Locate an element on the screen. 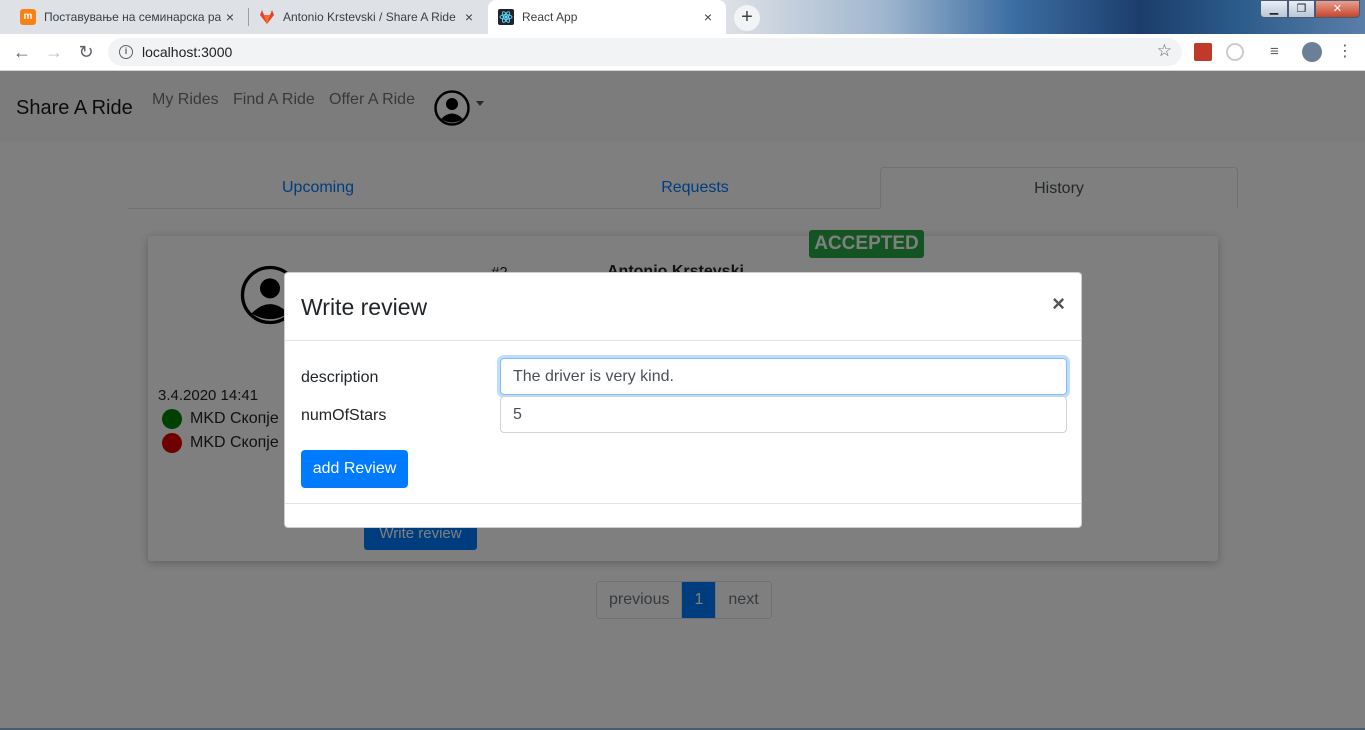 The width and height of the screenshot is (1365, 730). tab-title: Antonio Krstevski / Share A Ride is located at coordinates (369, 17).